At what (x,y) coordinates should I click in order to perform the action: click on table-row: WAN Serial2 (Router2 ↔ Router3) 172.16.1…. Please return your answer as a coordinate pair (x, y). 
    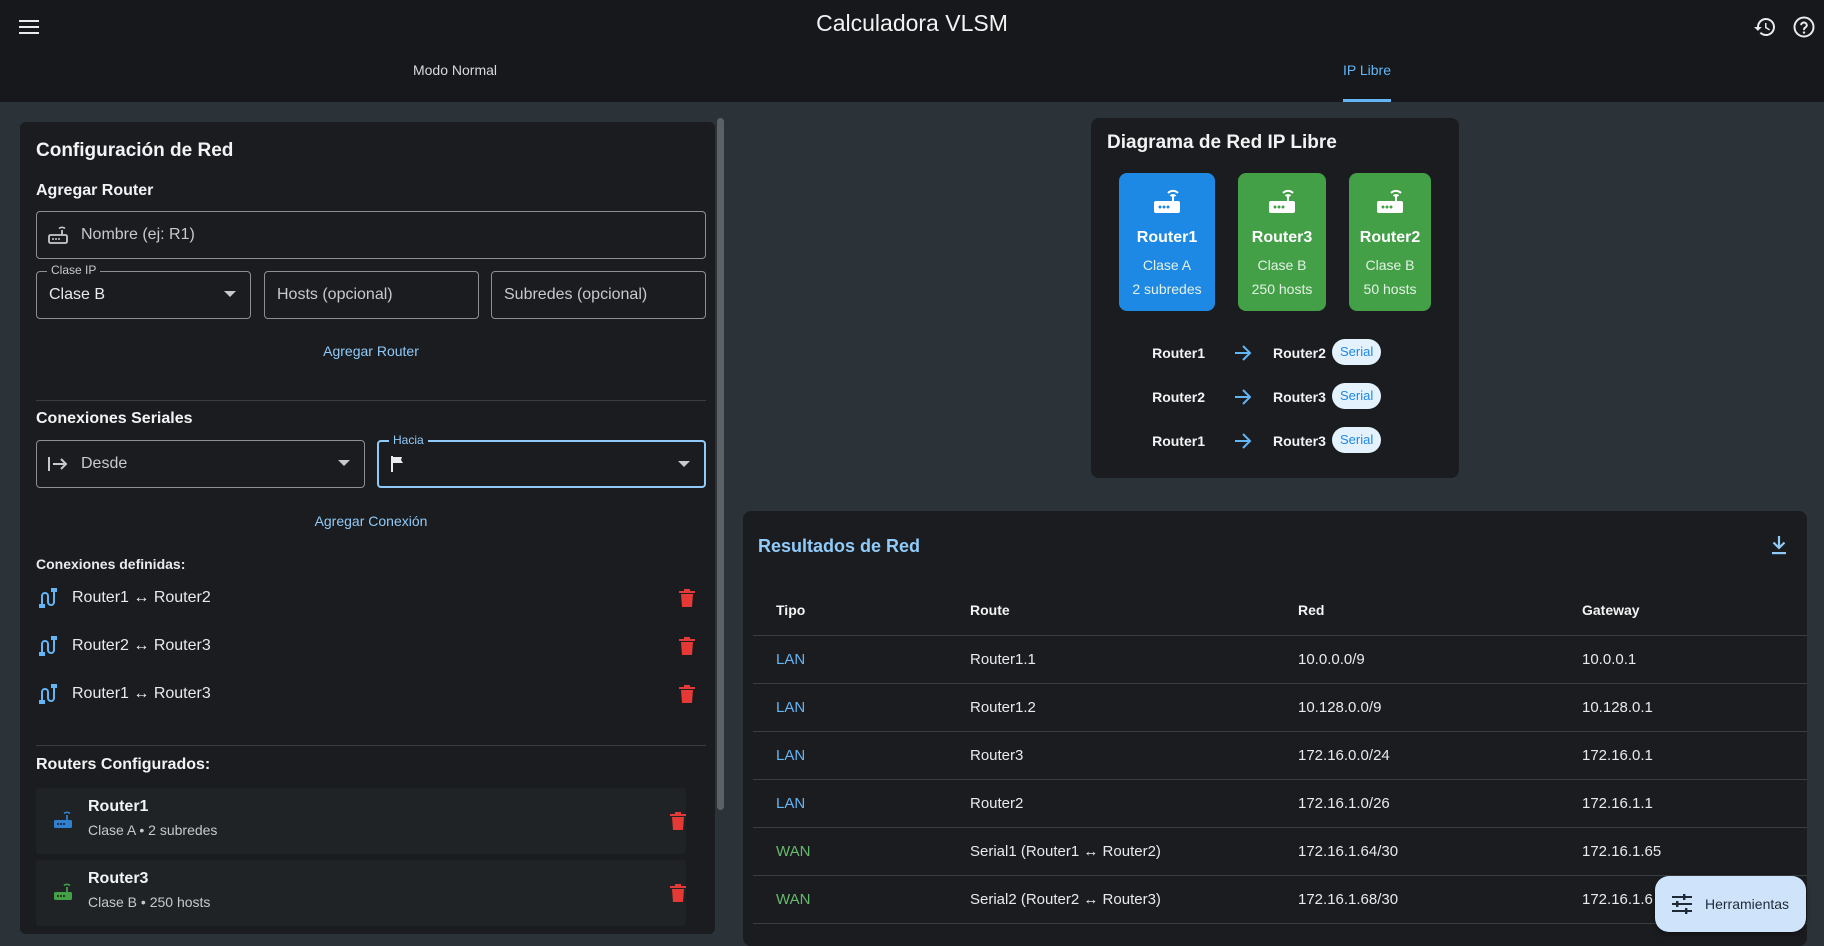
    Looking at the image, I should click on (1280, 900).